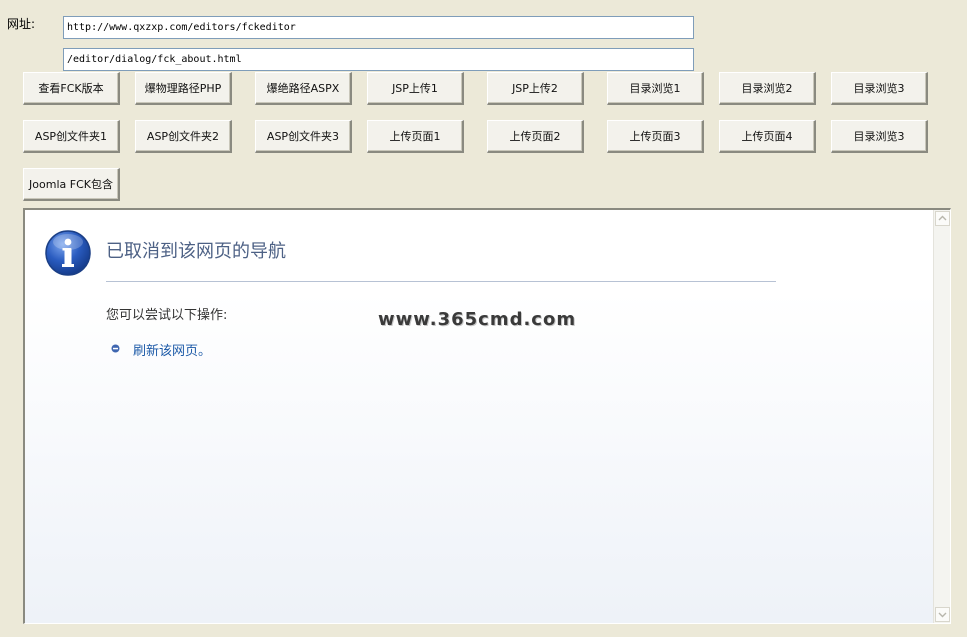 This screenshot has width=967, height=637. I want to click on jsp-upload-1-button: JSP上传1, so click(415, 88).